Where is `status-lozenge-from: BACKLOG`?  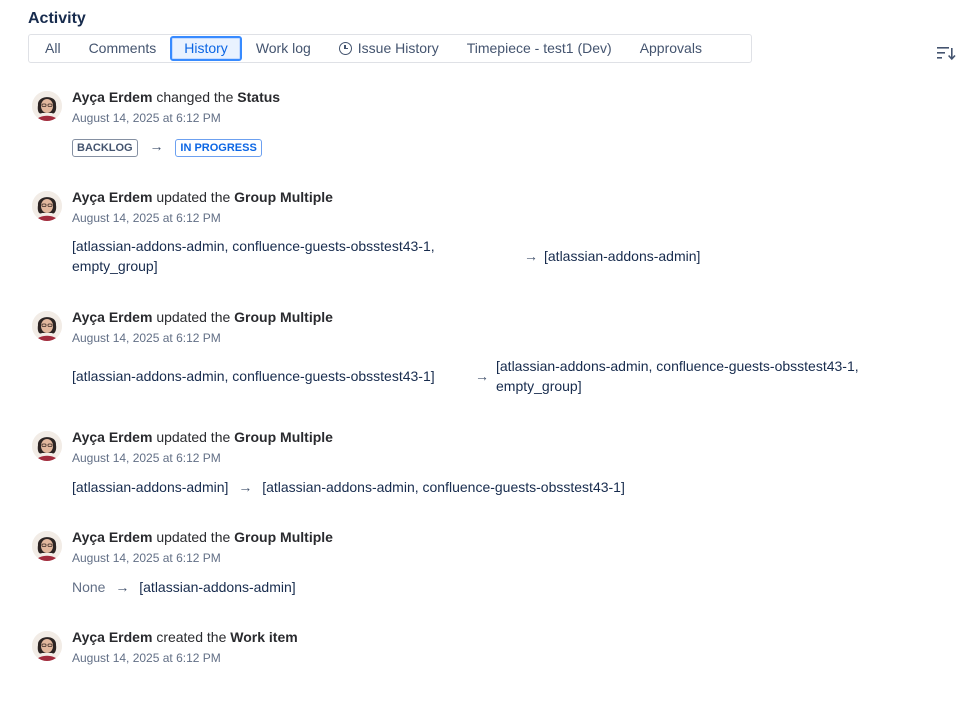 status-lozenge-from: BACKLOG is located at coordinates (105, 148).